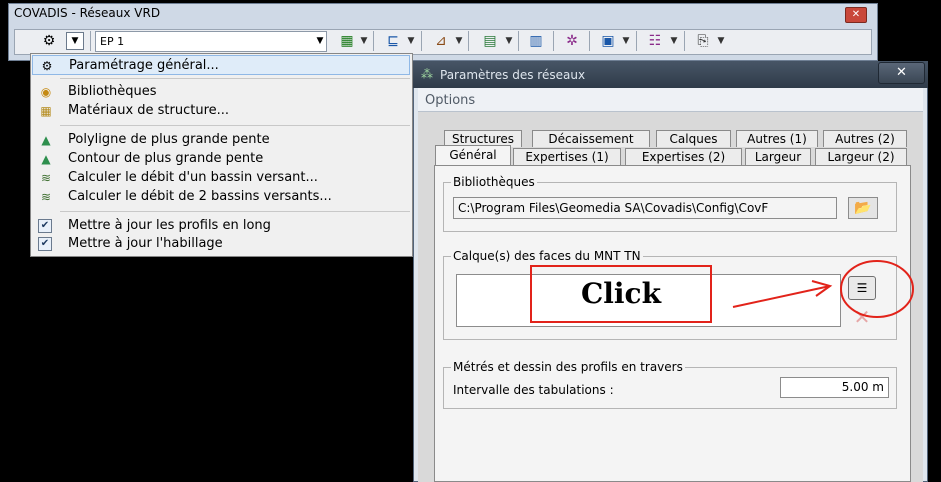 This screenshot has width=941, height=482. What do you see at coordinates (533, 390) in the screenshot?
I see `intervalle-label: Intervalle des tabulations :` at bounding box center [533, 390].